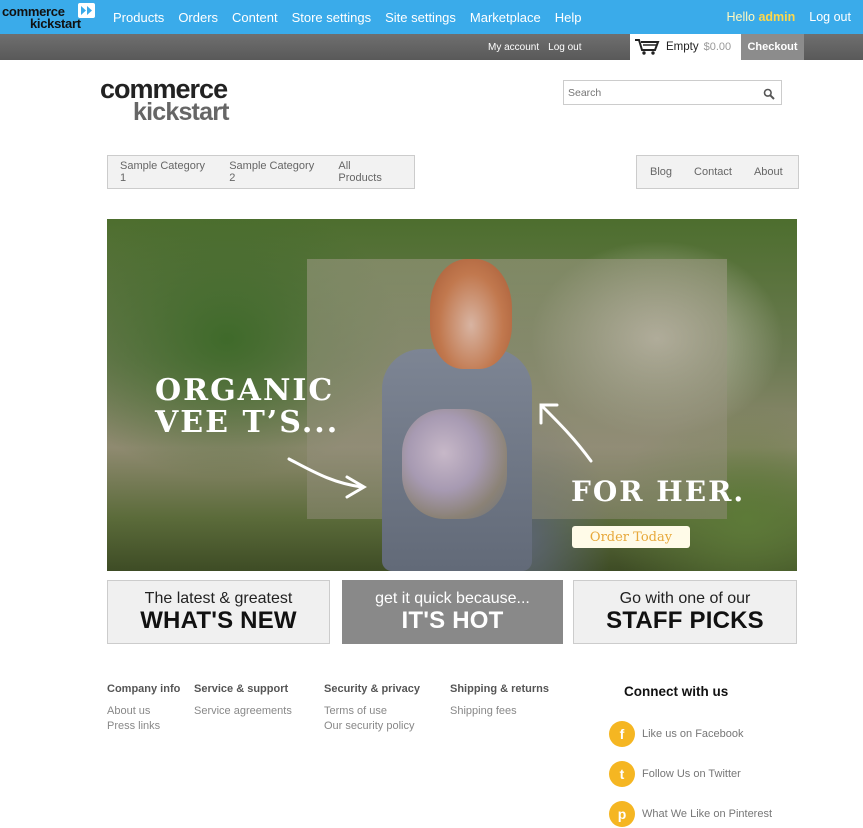 The width and height of the screenshot is (863, 828). I want to click on search-input, so click(659, 92).